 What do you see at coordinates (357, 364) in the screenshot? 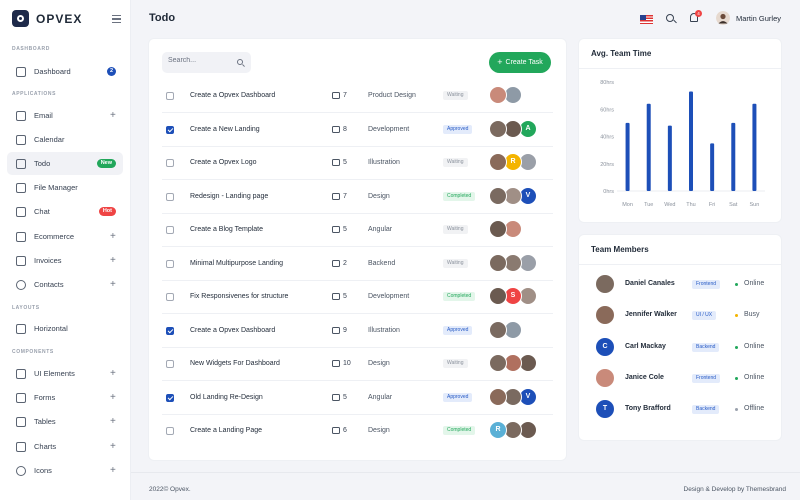
I see `task-row: New Widgets For Dashboard 10 Design Waiting` at bounding box center [357, 364].